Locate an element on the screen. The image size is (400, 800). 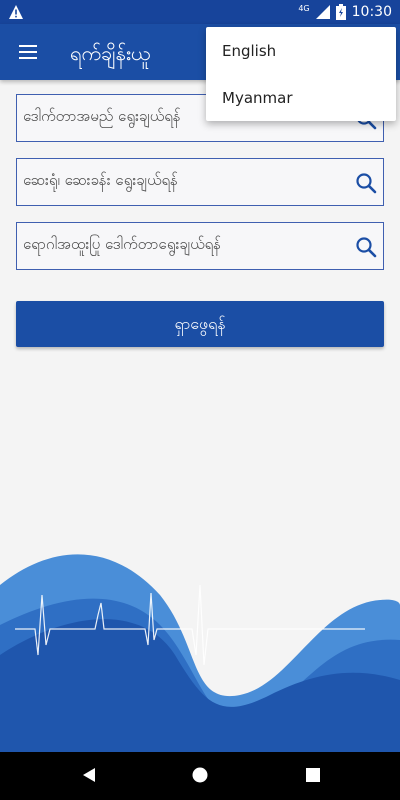
status-bar: 4G 10:30 is located at coordinates (200, 12).